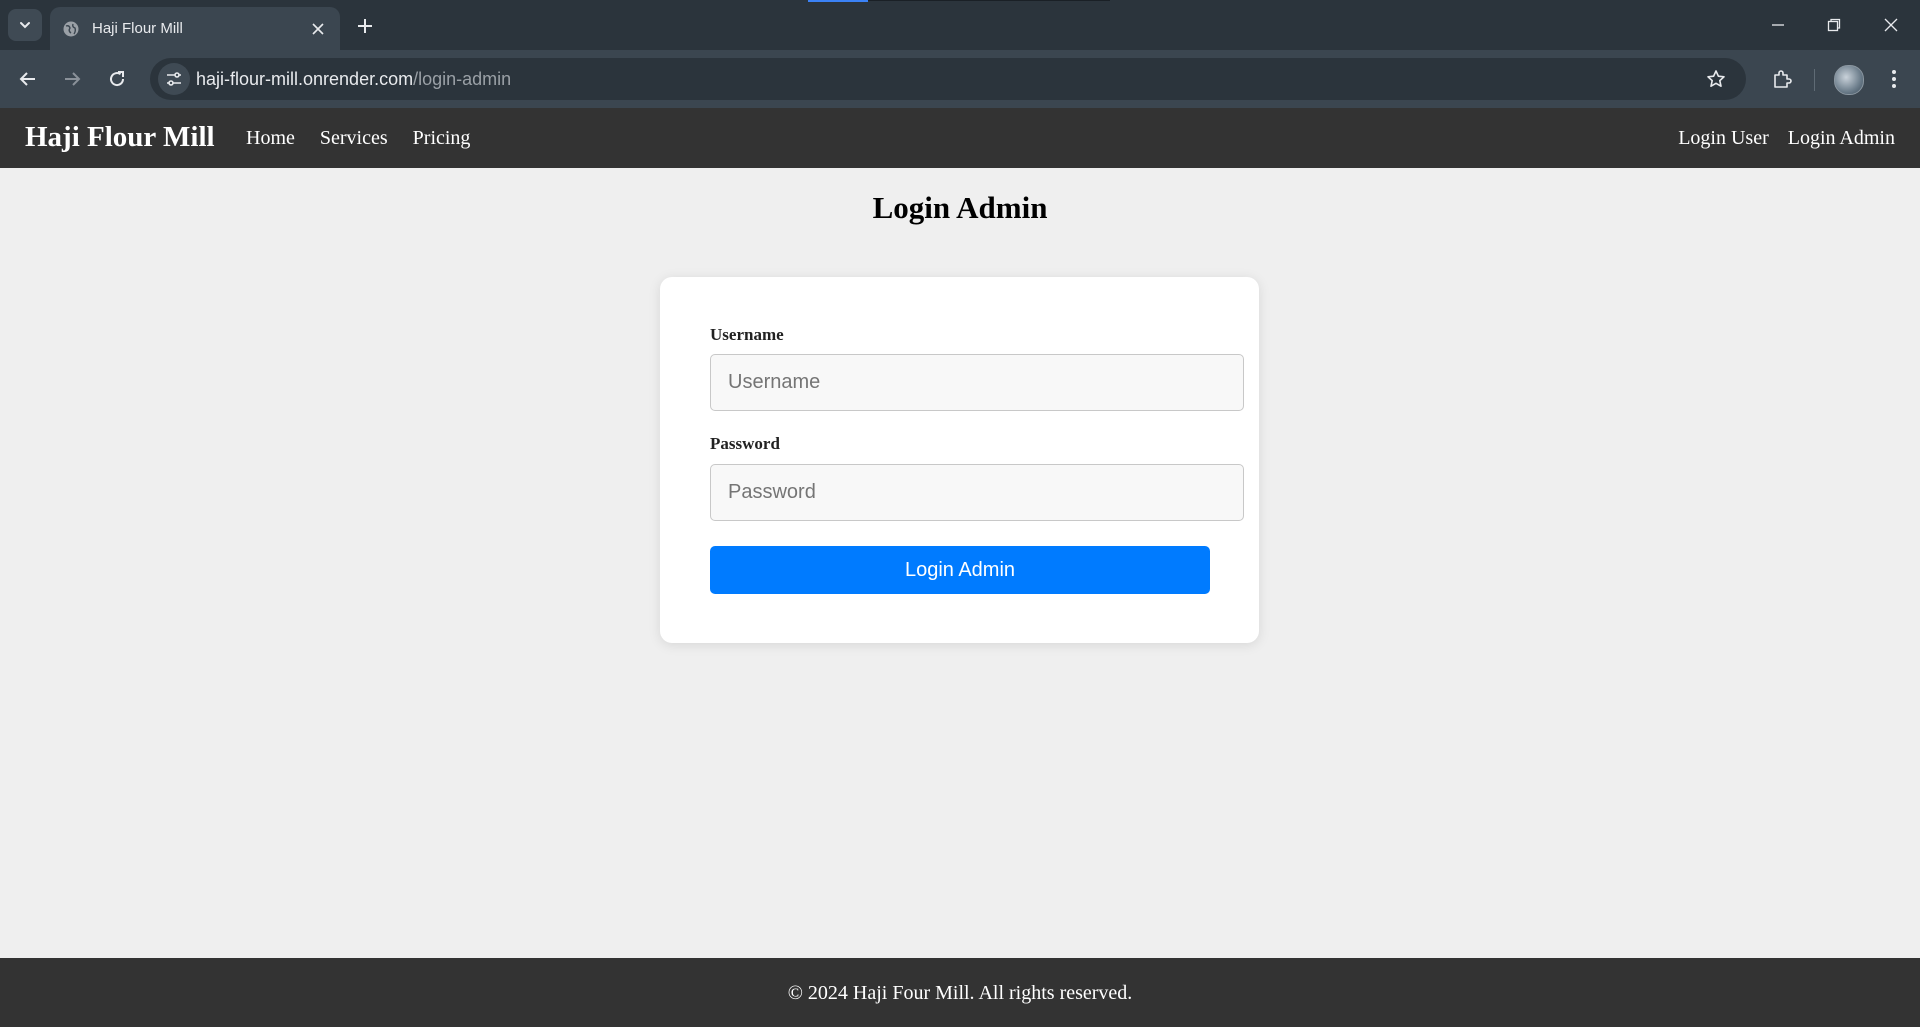 This screenshot has width=1920, height=1027. Describe the element at coordinates (137, 28) in the screenshot. I see `tab-title: Haji Flour Mill` at that location.